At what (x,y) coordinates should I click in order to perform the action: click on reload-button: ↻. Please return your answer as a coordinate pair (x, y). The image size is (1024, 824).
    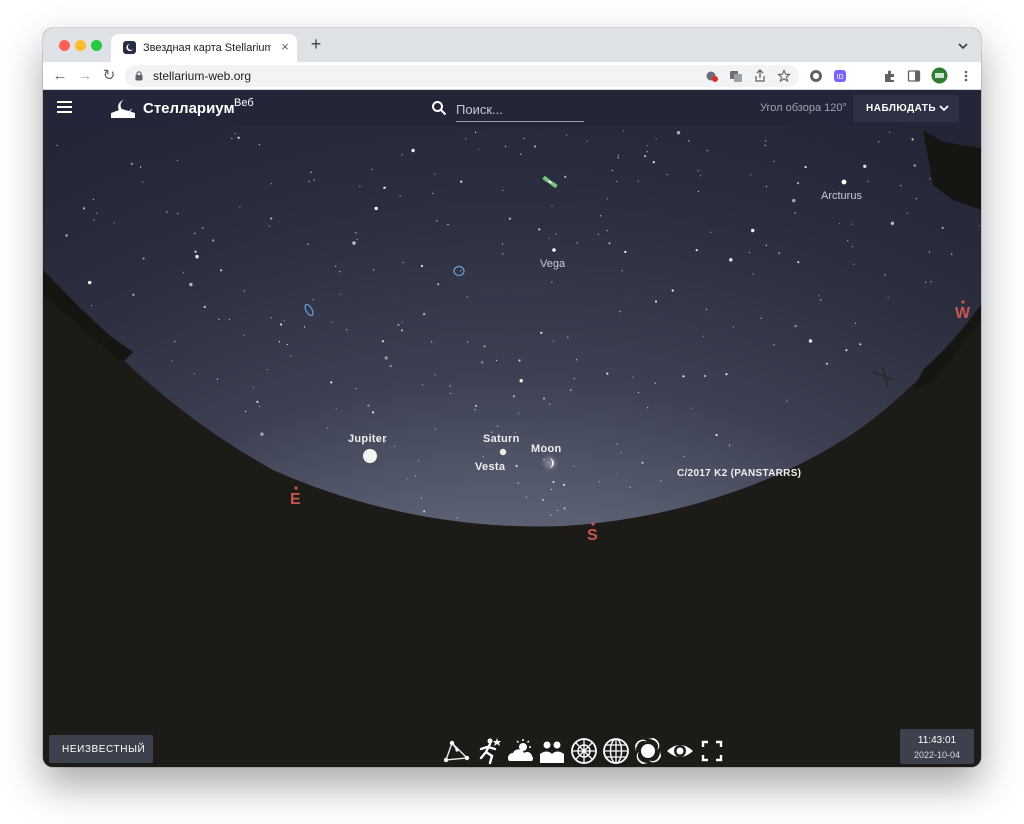
    Looking at the image, I should click on (109, 76).